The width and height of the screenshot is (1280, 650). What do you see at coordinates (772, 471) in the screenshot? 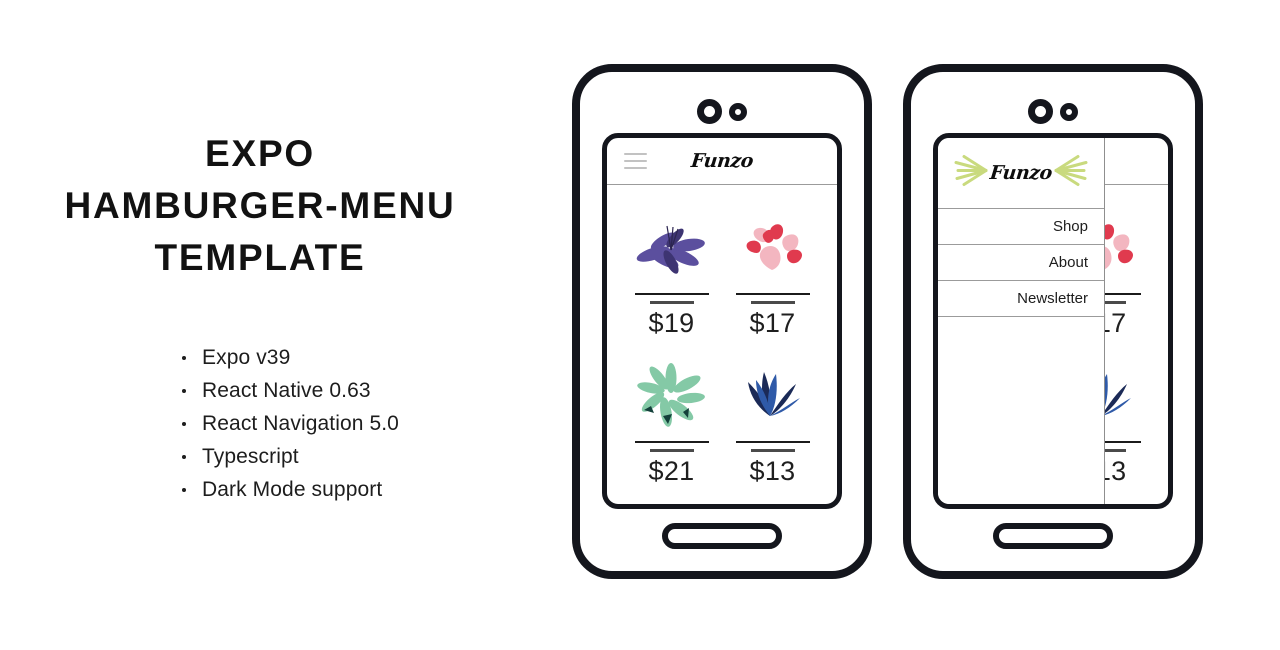
I see `product-price: $13` at bounding box center [772, 471].